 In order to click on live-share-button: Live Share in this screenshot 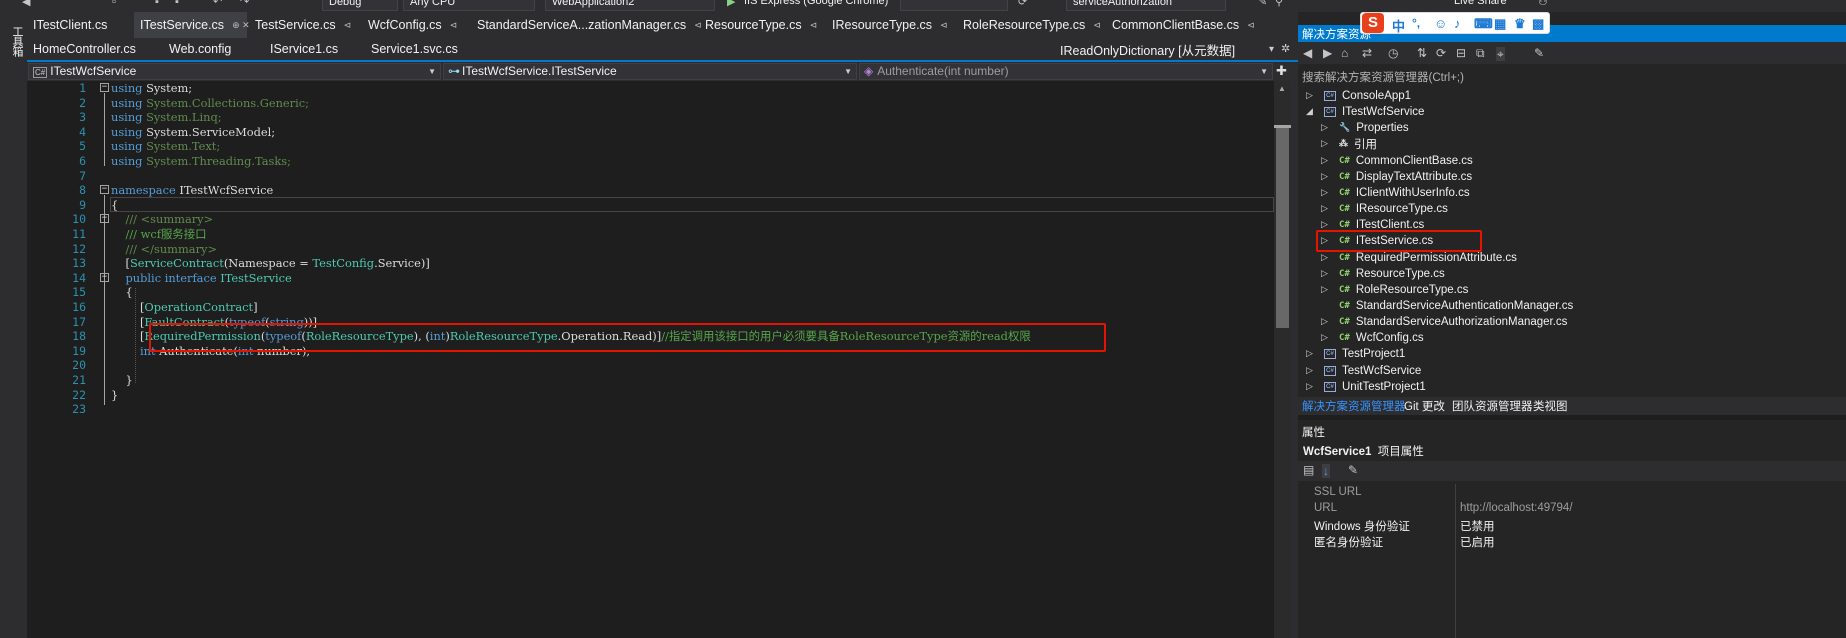, I will do `click(1488, 5)`.